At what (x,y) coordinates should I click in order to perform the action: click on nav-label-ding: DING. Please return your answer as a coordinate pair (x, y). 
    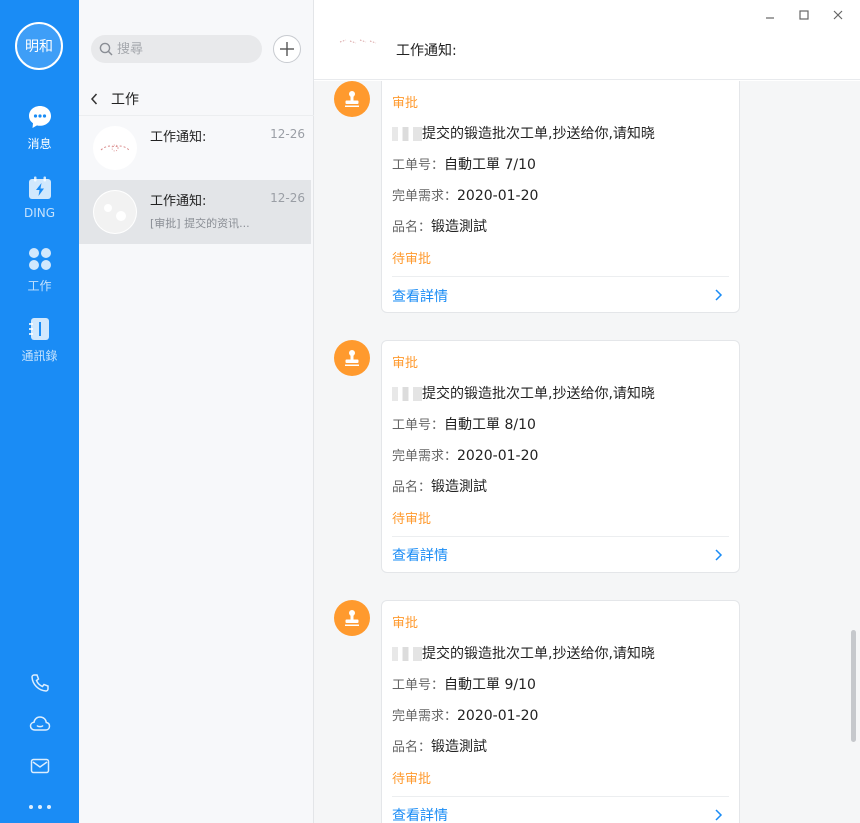
    Looking at the image, I should click on (39, 213).